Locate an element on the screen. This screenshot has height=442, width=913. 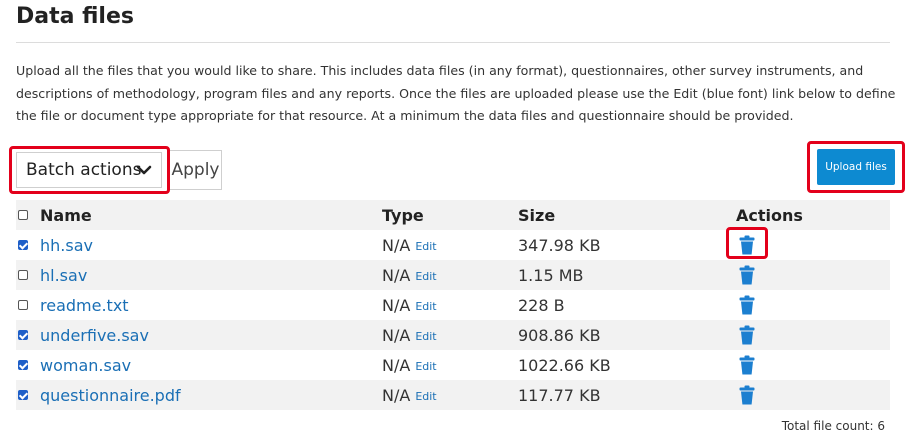
file-name-link: hl.sav is located at coordinates (63, 275).